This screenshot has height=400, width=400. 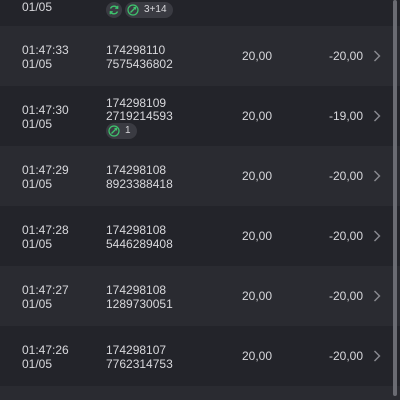 I want to click on row-id: 174298107, so click(x=136, y=350).